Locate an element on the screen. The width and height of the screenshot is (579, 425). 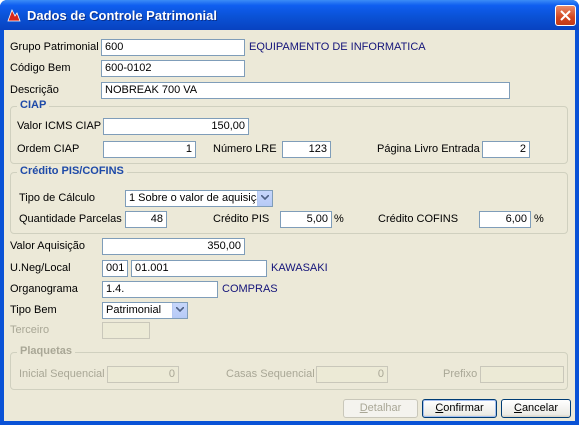
credito-pis-percent: % is located at coordinates (339, 219).